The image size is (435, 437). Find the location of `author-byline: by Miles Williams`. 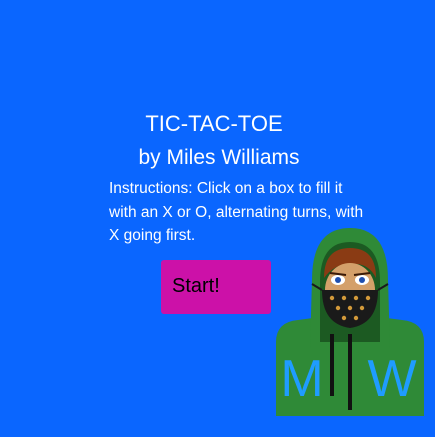

author-byline: by Miles Williams is located at coordinates (219, 157).